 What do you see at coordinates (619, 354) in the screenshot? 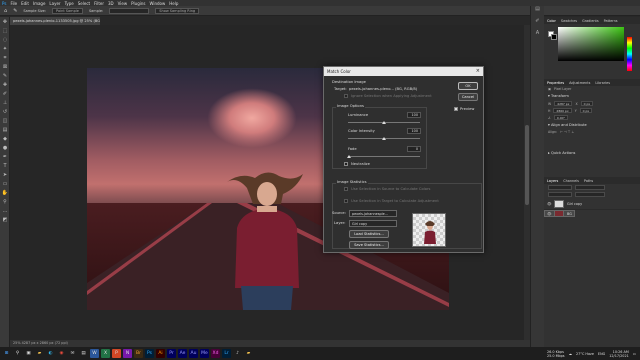
I see `clock: 10:26 AM 12/17/2021` at bounding box center [619, 354].